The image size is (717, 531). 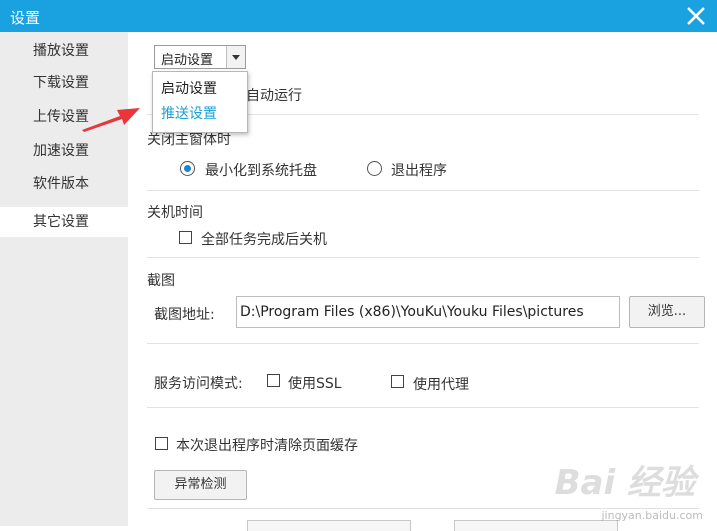 I want to click on dropdown-option-push: 推送设置, so click(x=189, y=113).